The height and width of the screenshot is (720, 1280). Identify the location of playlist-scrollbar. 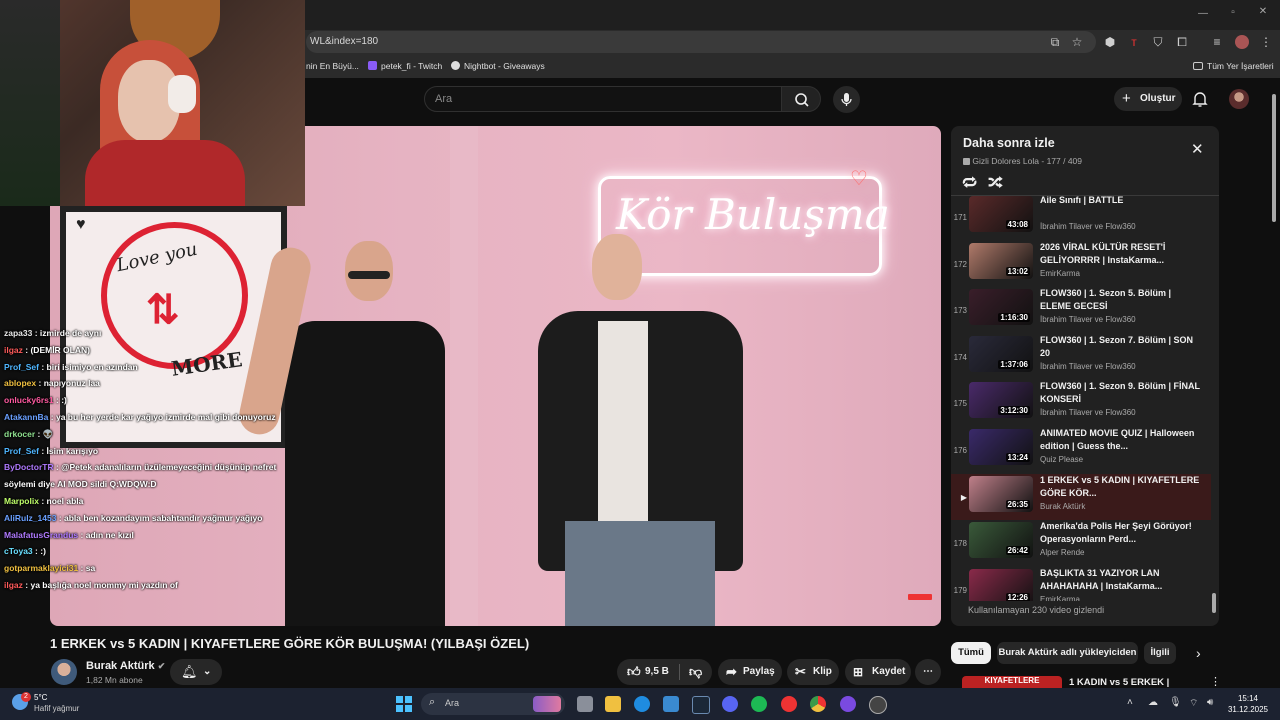
(1214, 405).